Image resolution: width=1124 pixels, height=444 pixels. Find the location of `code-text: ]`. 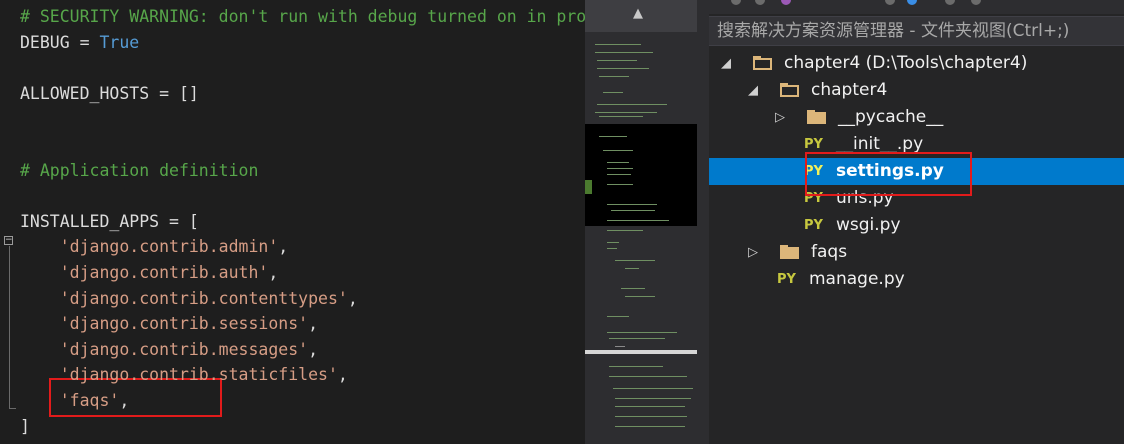

code-text: ] is located at coordinates (25, 426).